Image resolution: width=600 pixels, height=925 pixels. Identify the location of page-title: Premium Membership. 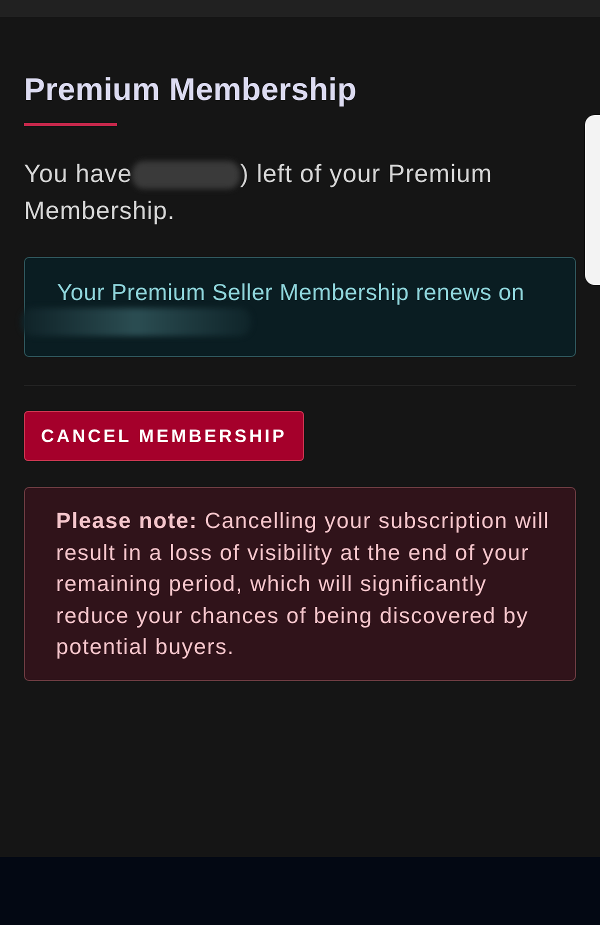
(190, 89).